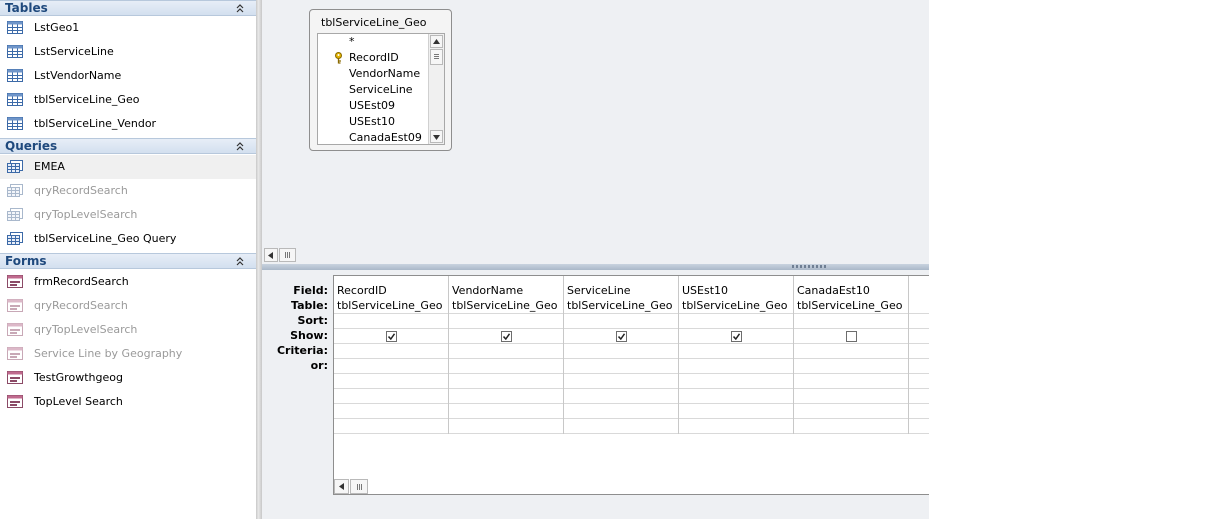 This screenshot has width=1217, height=519. I want to click on nav-item-toplevel-search: TopLevel Search, so click(128, 402).